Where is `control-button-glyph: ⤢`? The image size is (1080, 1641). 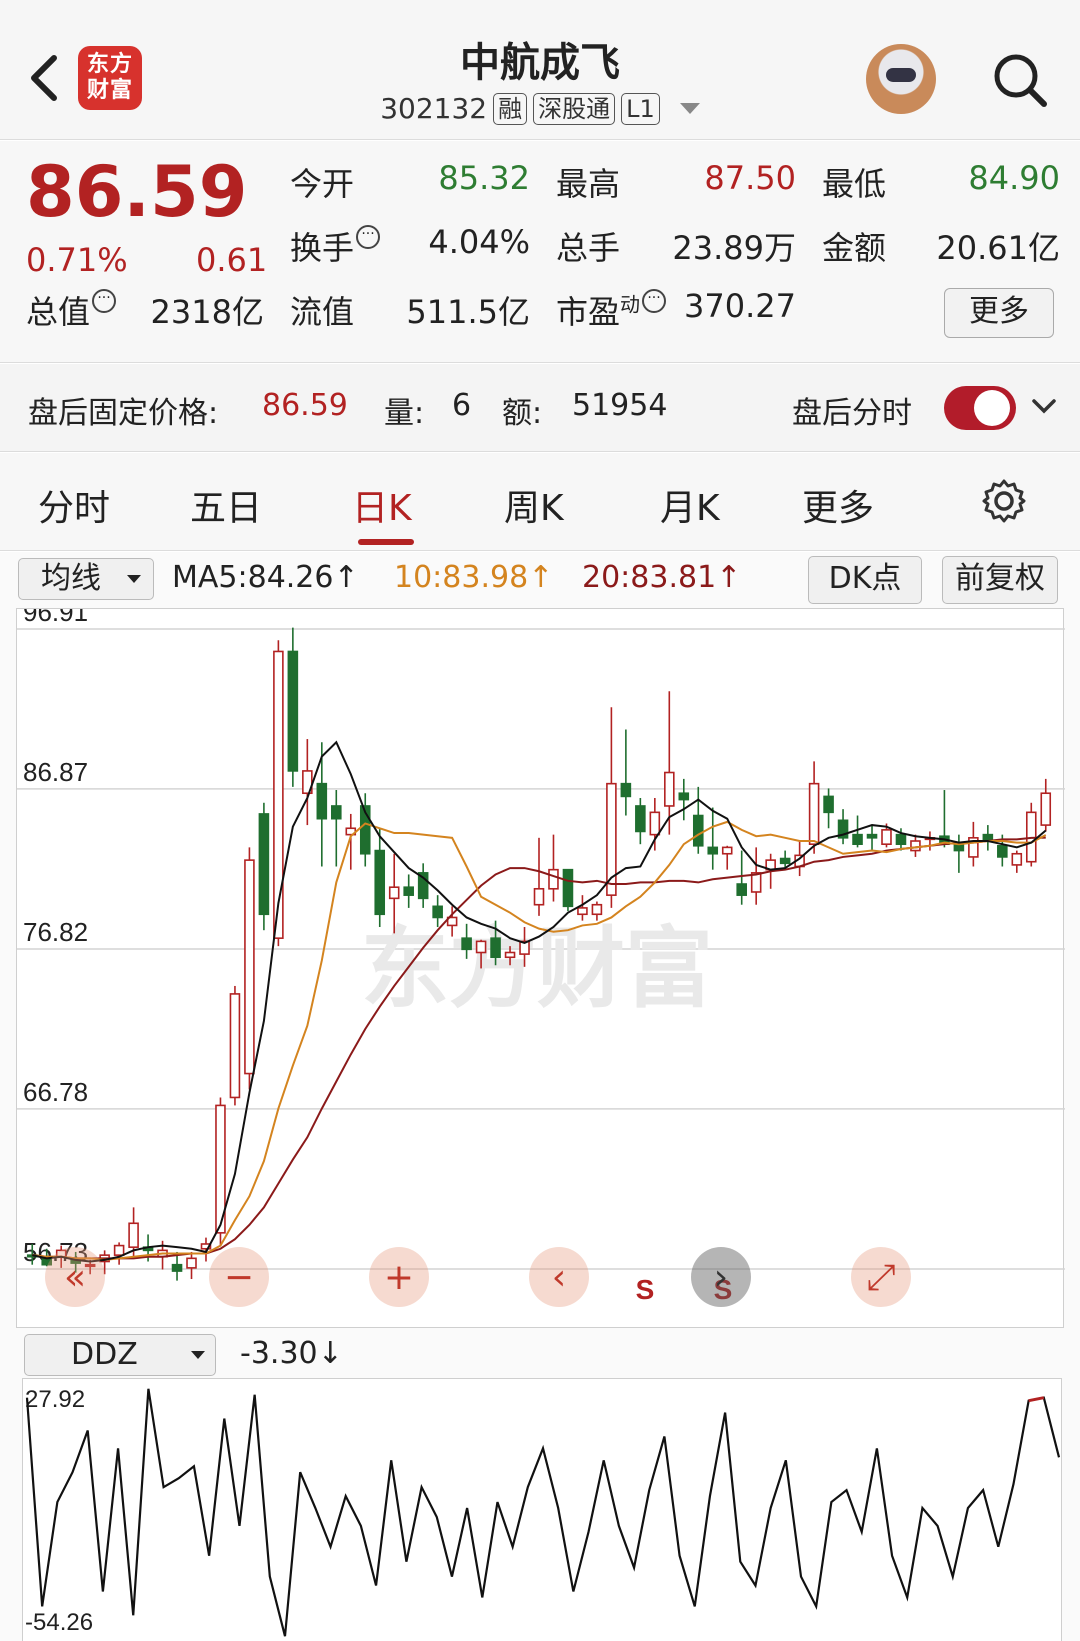 control-button-glyph: ⤢ is located at coordinates (881, 1277).